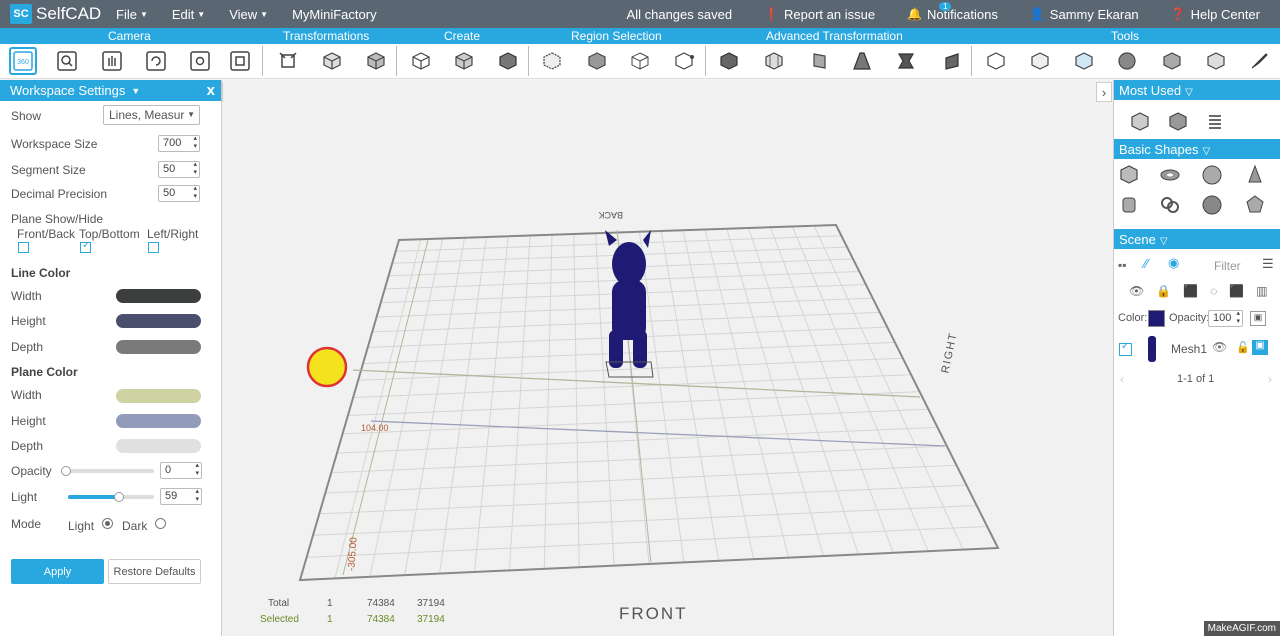 The image size is (1280, 636). Describe the element at coordinates (1122, 379) in the screenshot. I see `prev-page-icon: ‹` at that location.